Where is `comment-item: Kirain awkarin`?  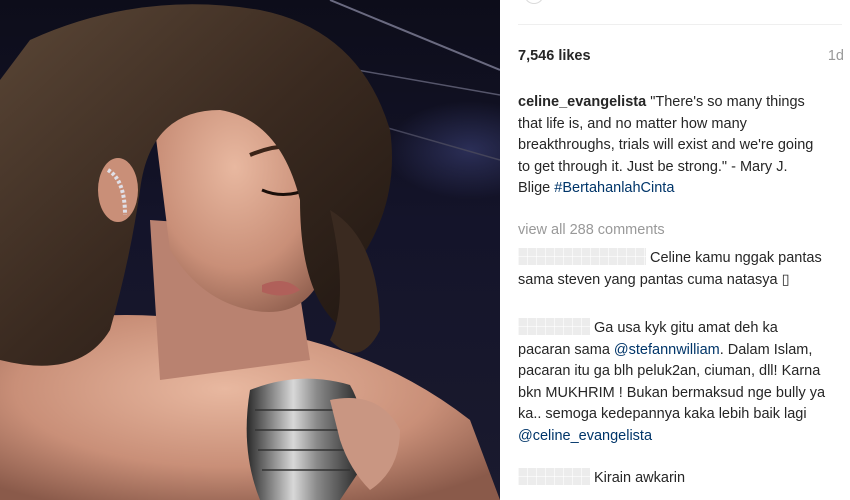 comment-item: Kirain awkarin is located at coordinates (673, 479).